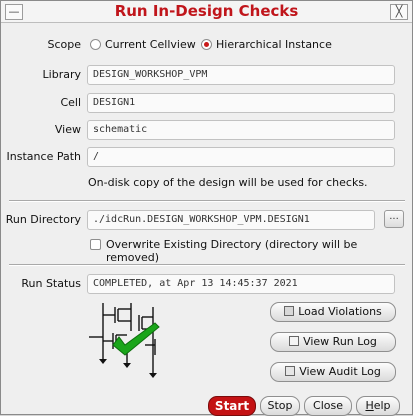 Image resolution: width=413 pixels, height=416 pixels. I want to click on view-audit-log-button: View Audit Log, so click(333, 372).